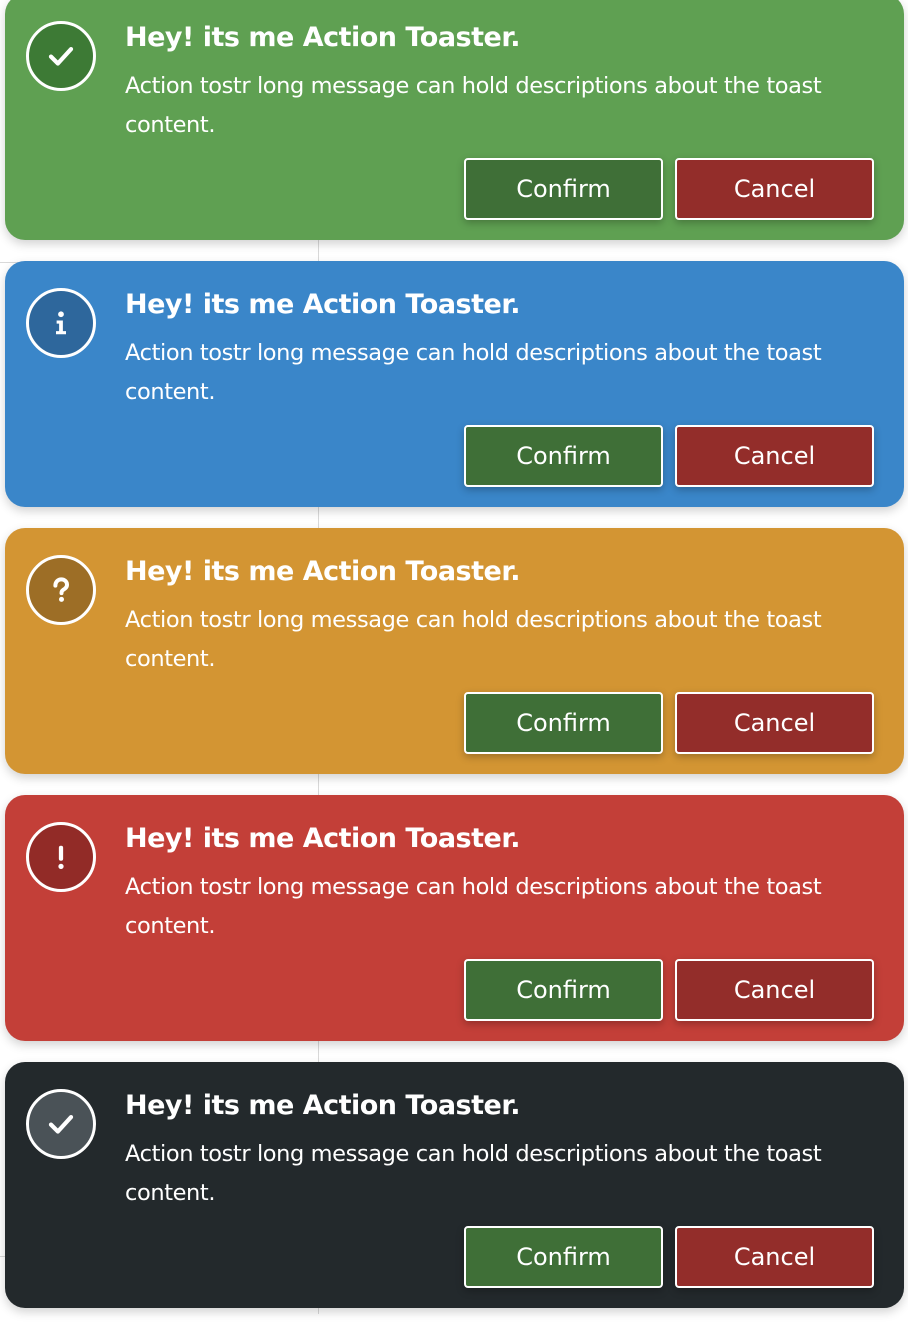 The height and width of the screenshot is (1329, 908). Describe the element at coordinates (61, 323) in the screenshot. I see `info-icon` at that location.